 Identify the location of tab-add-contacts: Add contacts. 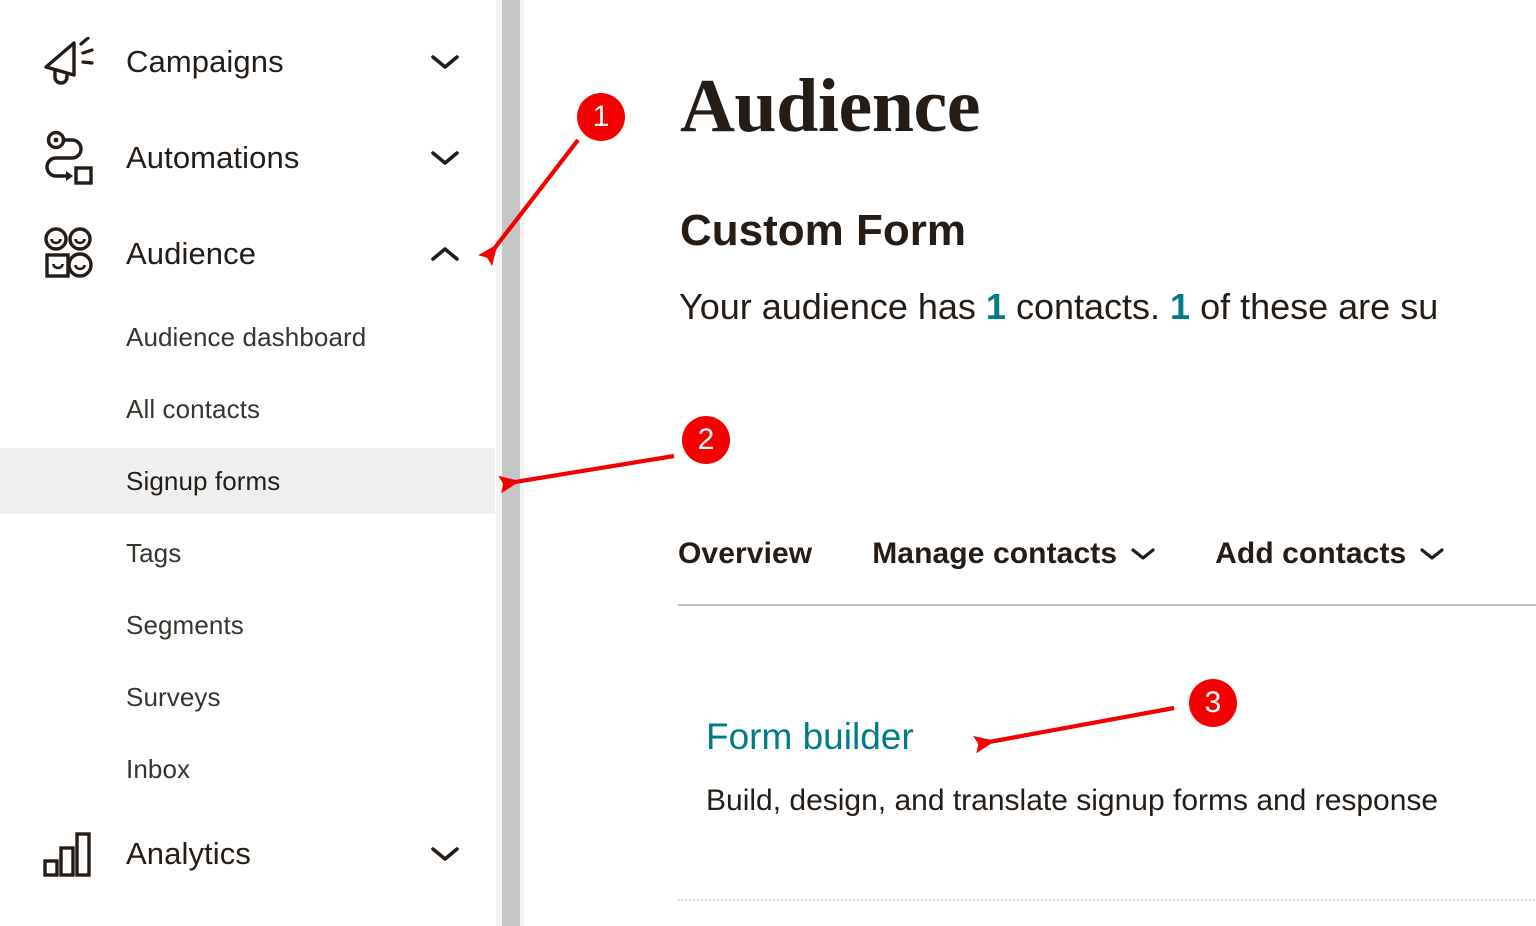
(1329, 554).